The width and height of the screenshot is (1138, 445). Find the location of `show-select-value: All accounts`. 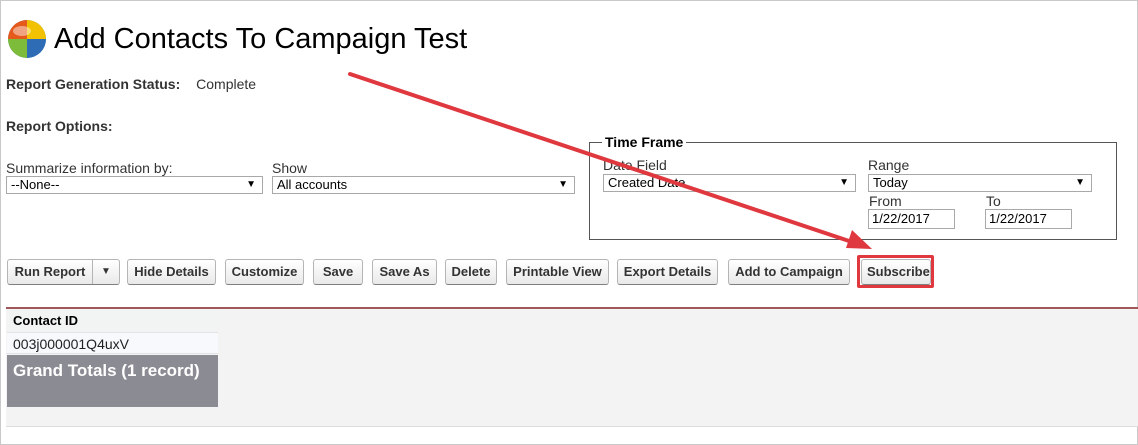

show-select-value: All accounts is located at coordinates (312, 184).